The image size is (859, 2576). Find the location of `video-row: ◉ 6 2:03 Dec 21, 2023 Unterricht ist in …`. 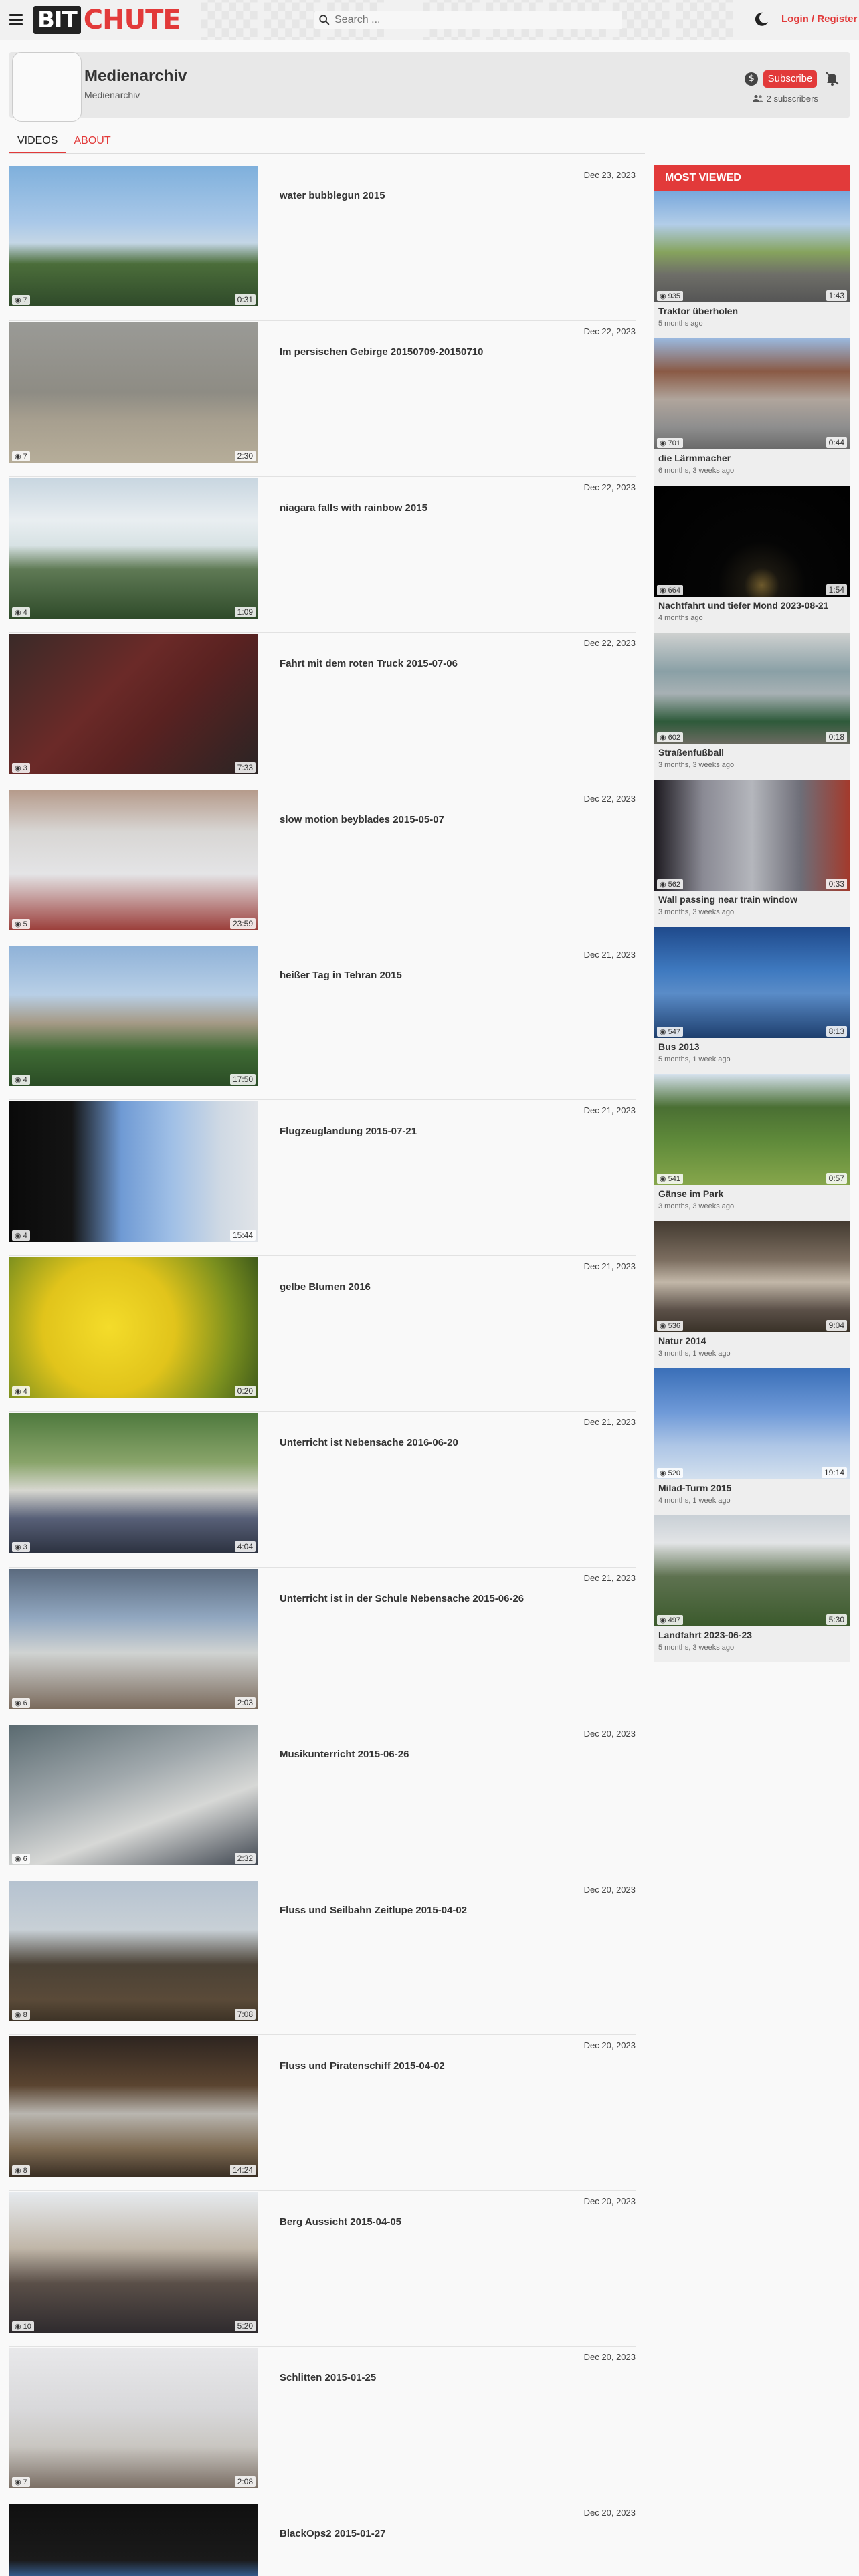

video-row: ◉ 6 2:03 Dec 21, 2023 Unterricht ist in … is located at coordinates (322, 1645).